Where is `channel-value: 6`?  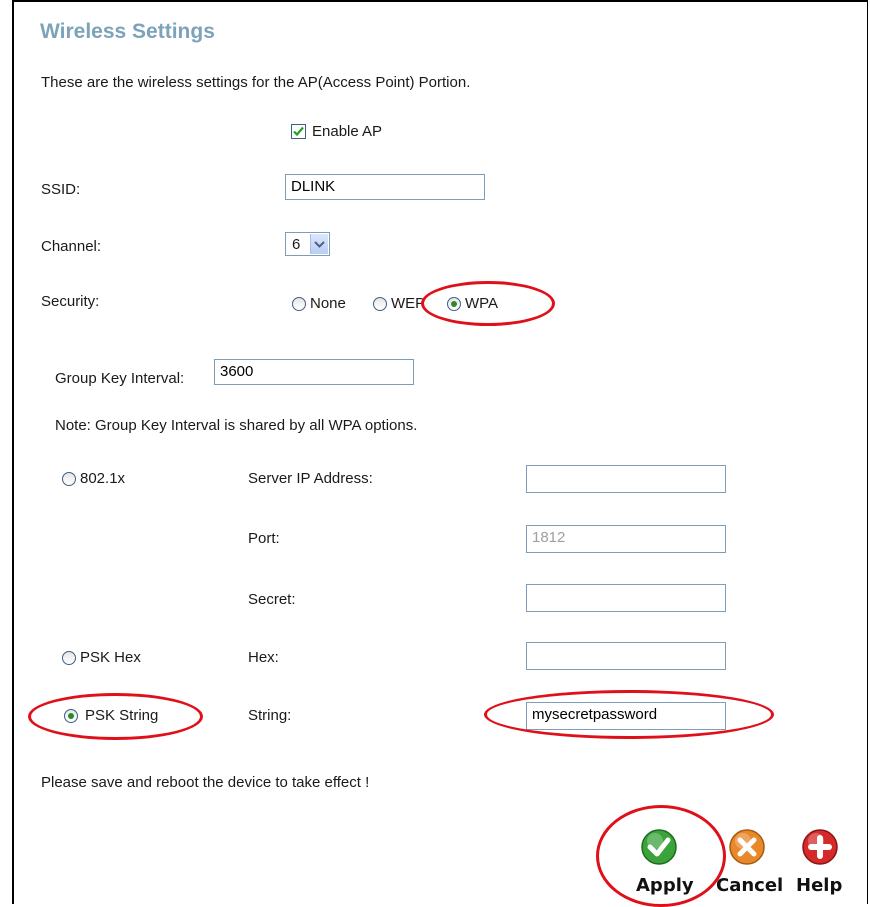 channel-value: 6 is located at coordinates (296, 244).